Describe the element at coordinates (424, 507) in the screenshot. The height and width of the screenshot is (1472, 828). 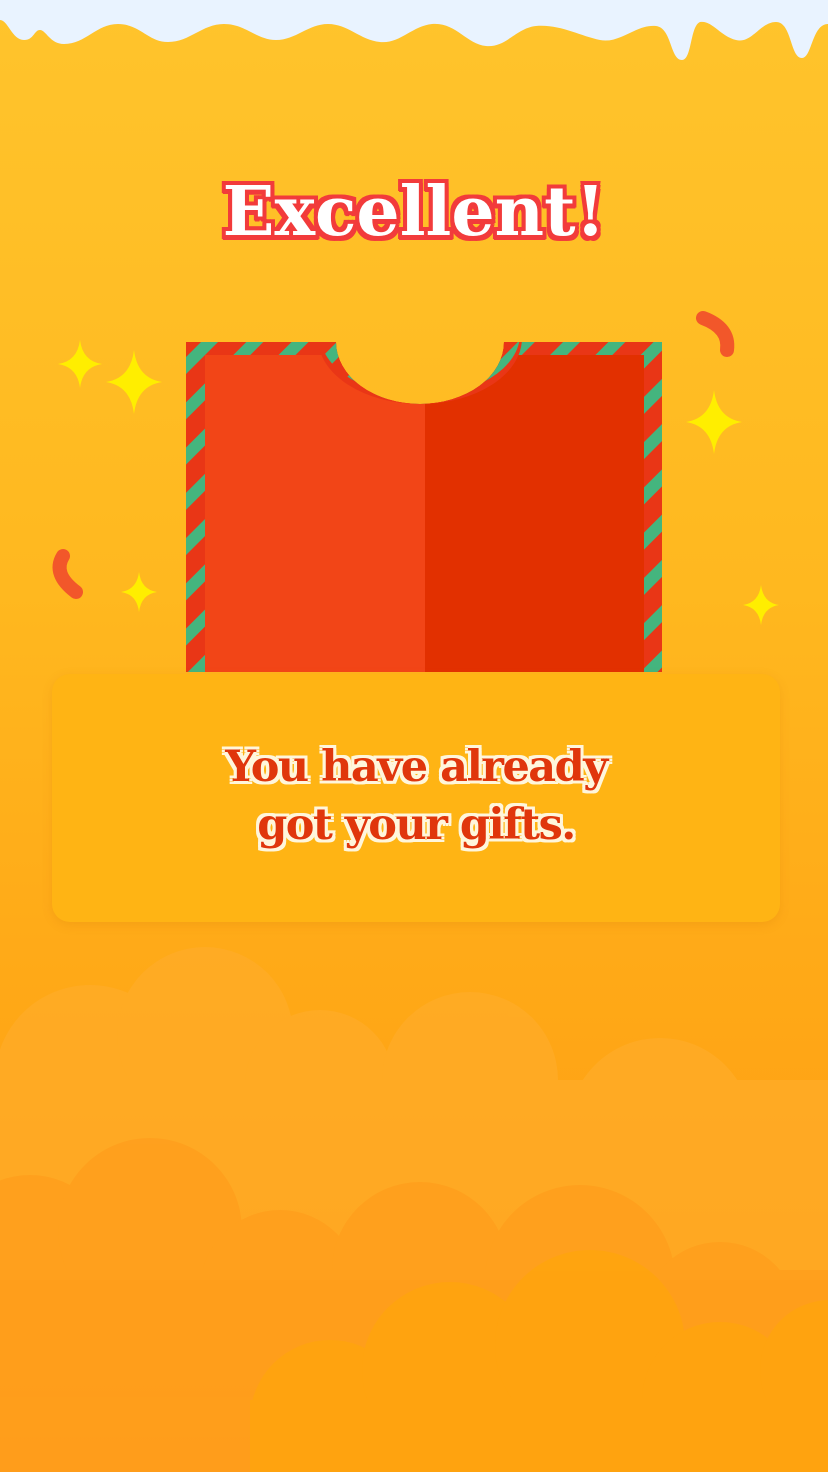
I see `red-envelope-icon` at that location.